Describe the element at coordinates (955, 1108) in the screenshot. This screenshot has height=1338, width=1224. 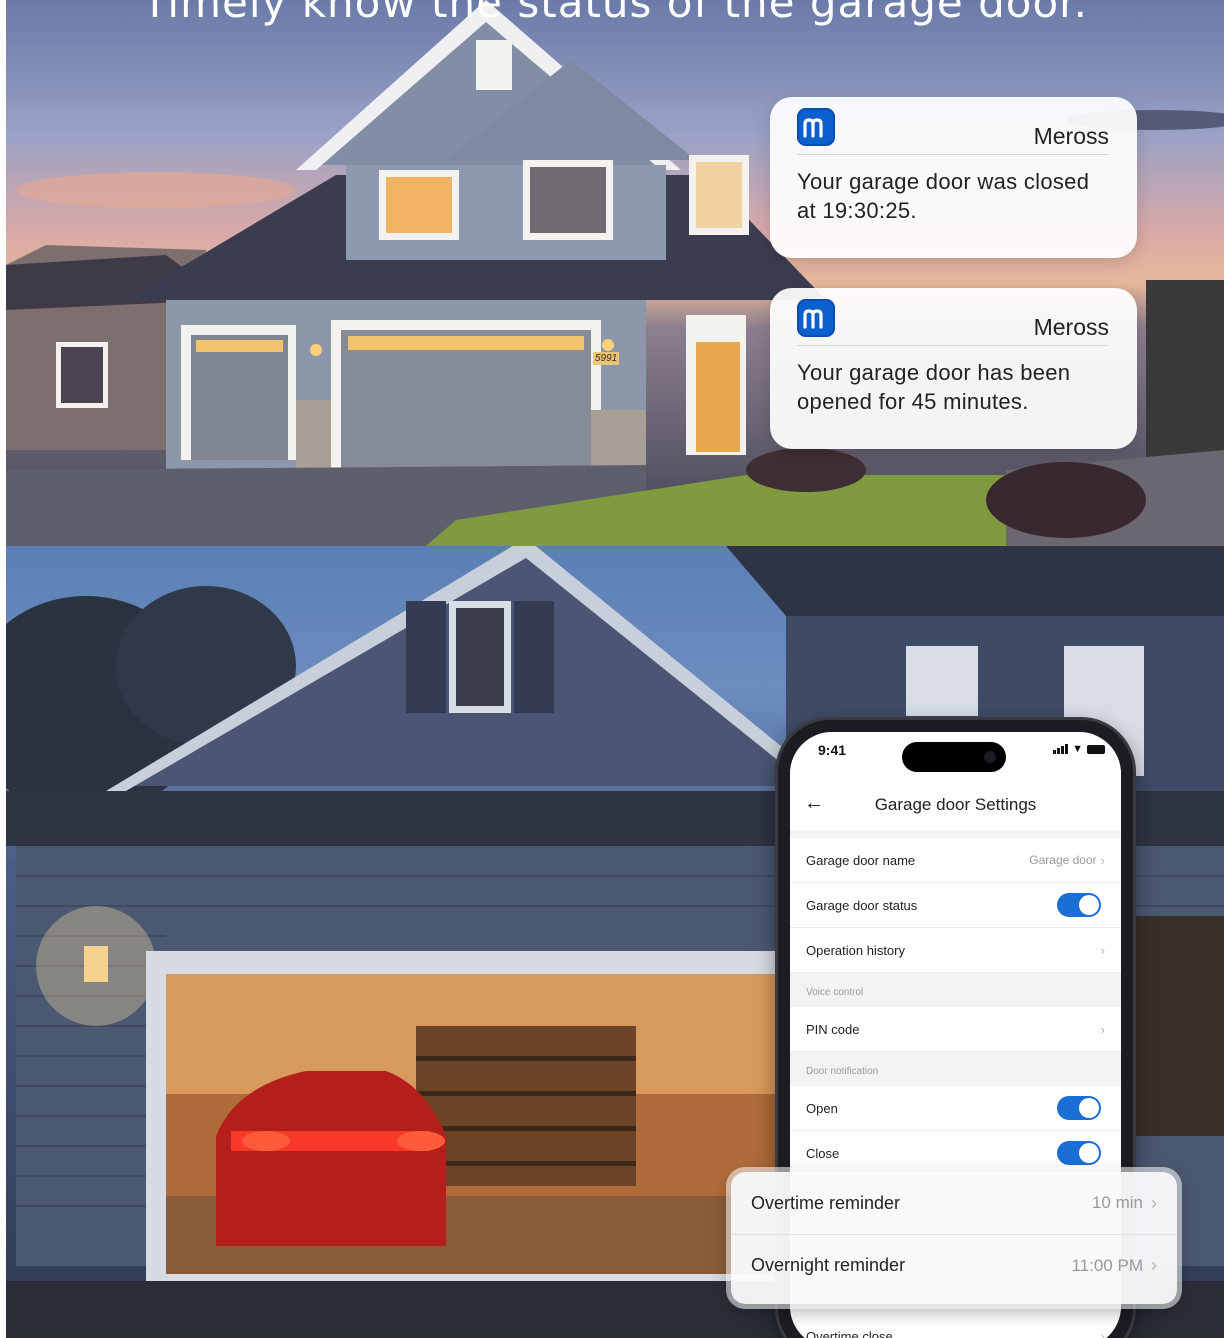
I see `setting-notify-open: Open` at that location.